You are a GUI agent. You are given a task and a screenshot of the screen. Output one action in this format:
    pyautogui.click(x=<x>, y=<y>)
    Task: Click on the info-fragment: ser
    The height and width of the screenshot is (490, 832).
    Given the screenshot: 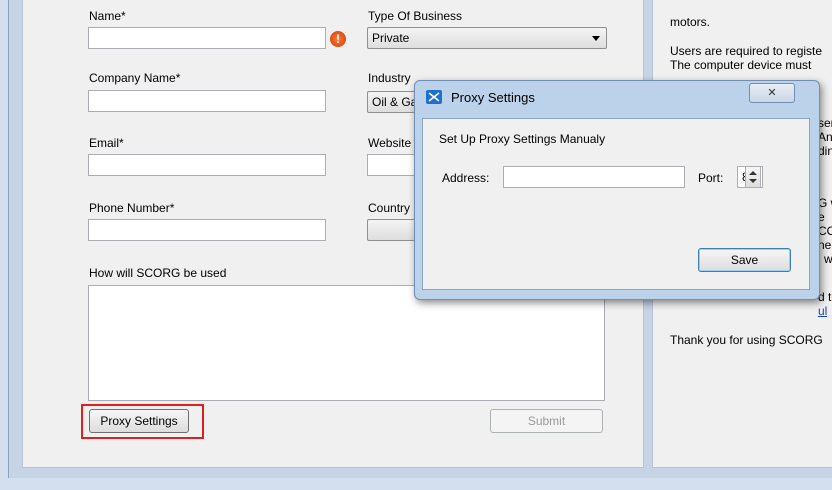 What is the action you would take?
    pyautogui.click(x=825, y=123)
    